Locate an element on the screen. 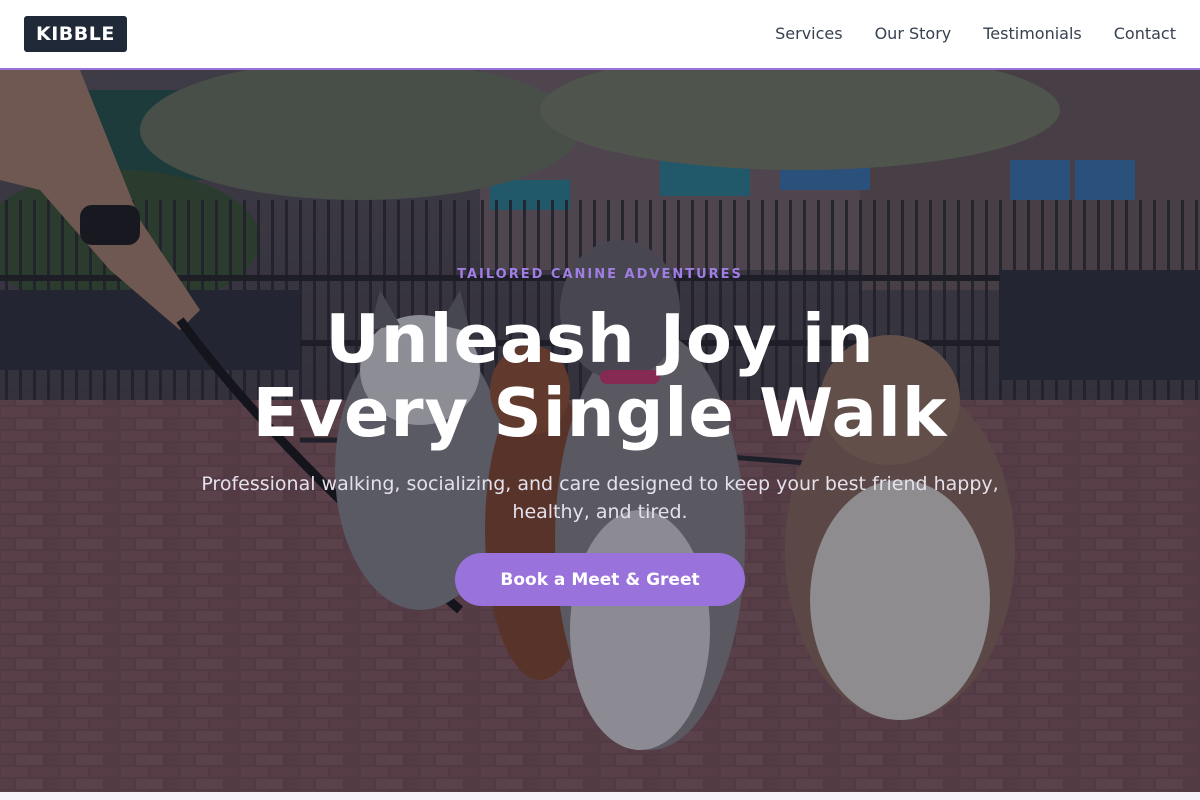 This screenshot has height=800, width=1200. hero-headline-line-2: Every Single Walk is located at coordinates (600, 413).